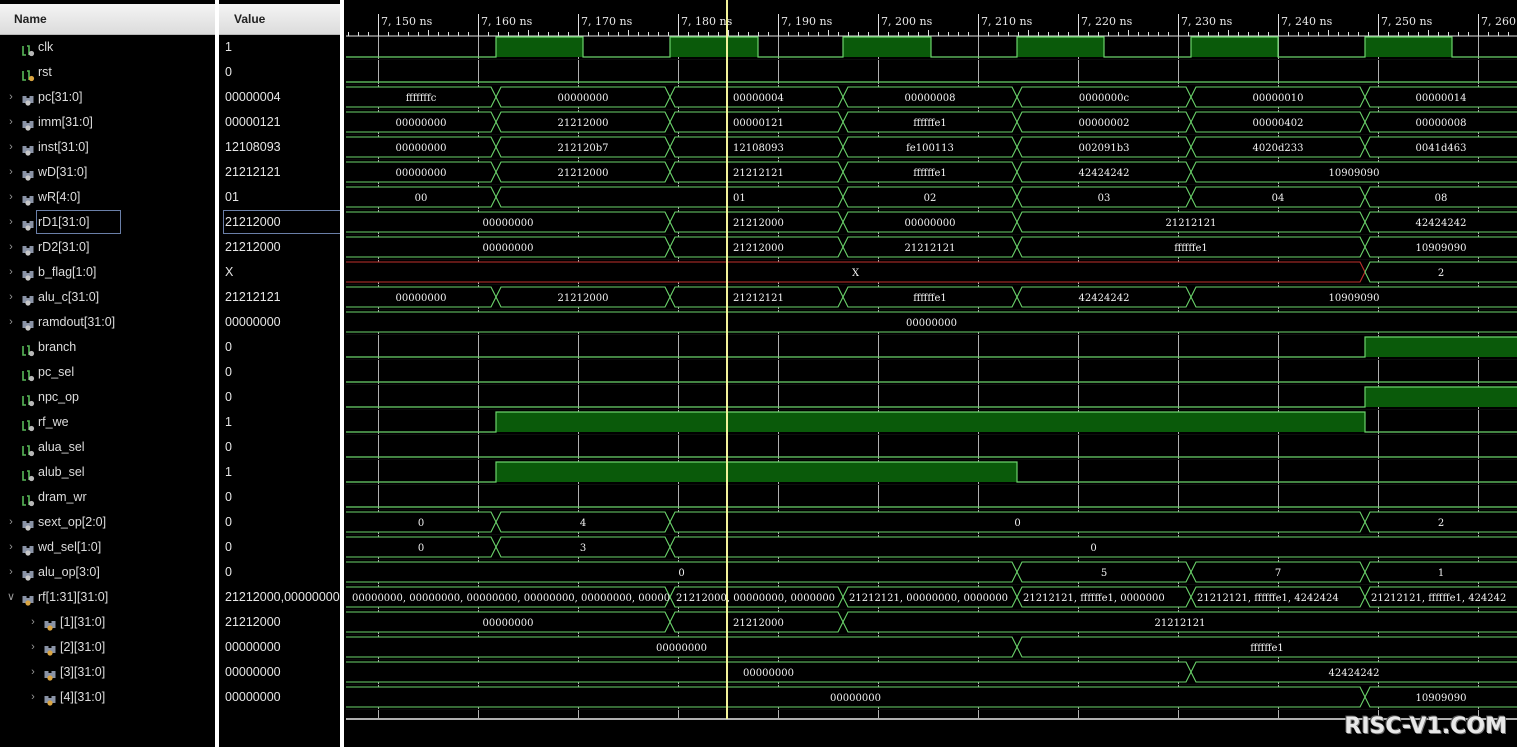 This screenshot has height=747, width=1517. What do you see at coordinates (107, 122) in the screenshot?
I see `signal-row: › imm[31:0]` at bounding box center [107, 122].